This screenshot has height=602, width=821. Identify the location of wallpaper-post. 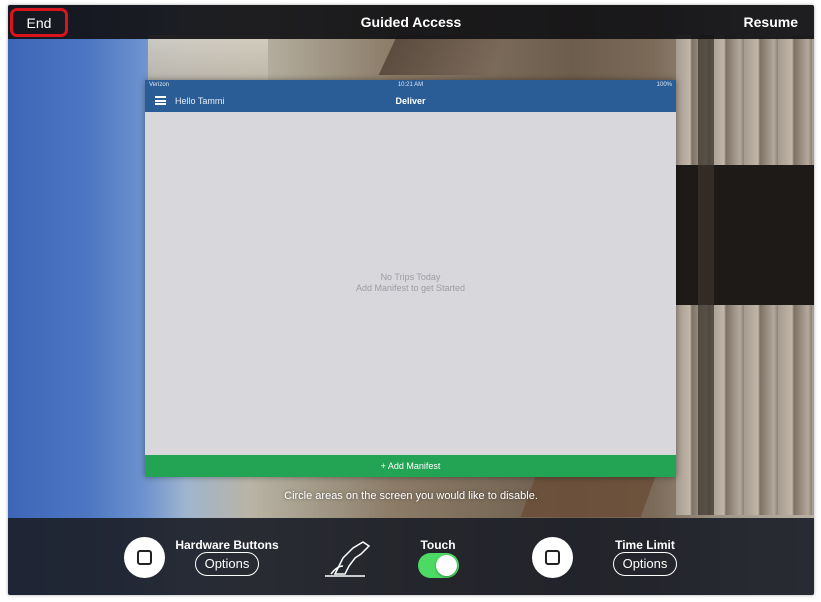
(706, 275).